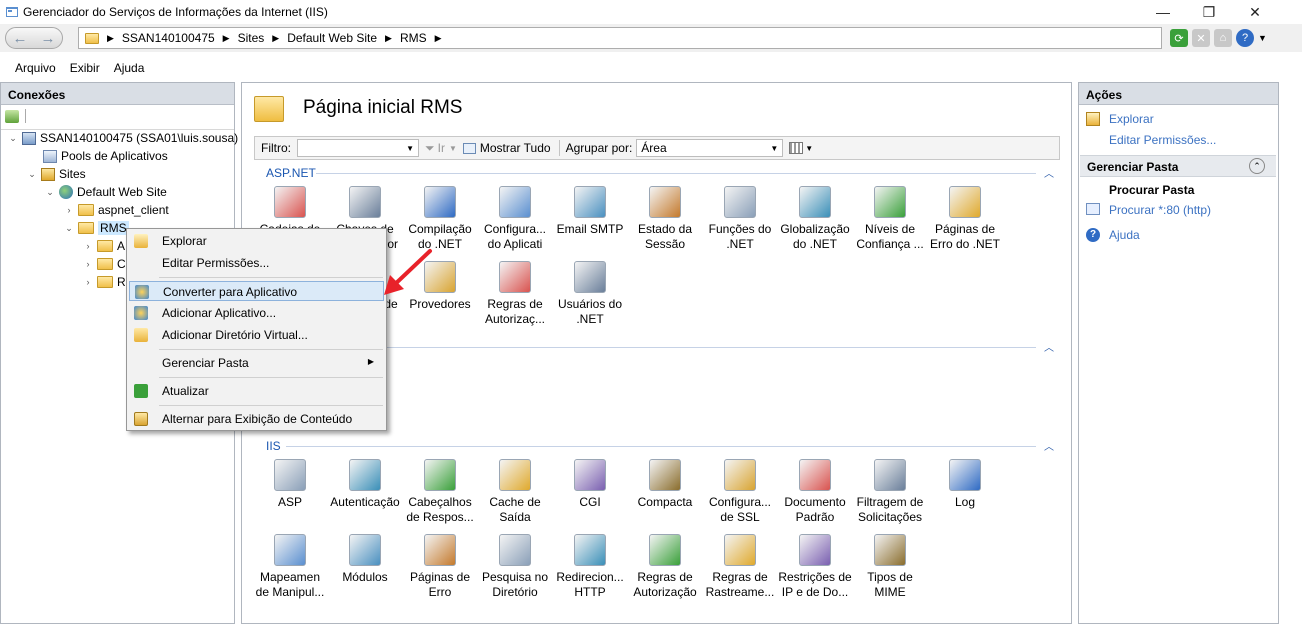  I want to click on feature-tipos-de-mime: Tipos de MIME, so click(890, 567).